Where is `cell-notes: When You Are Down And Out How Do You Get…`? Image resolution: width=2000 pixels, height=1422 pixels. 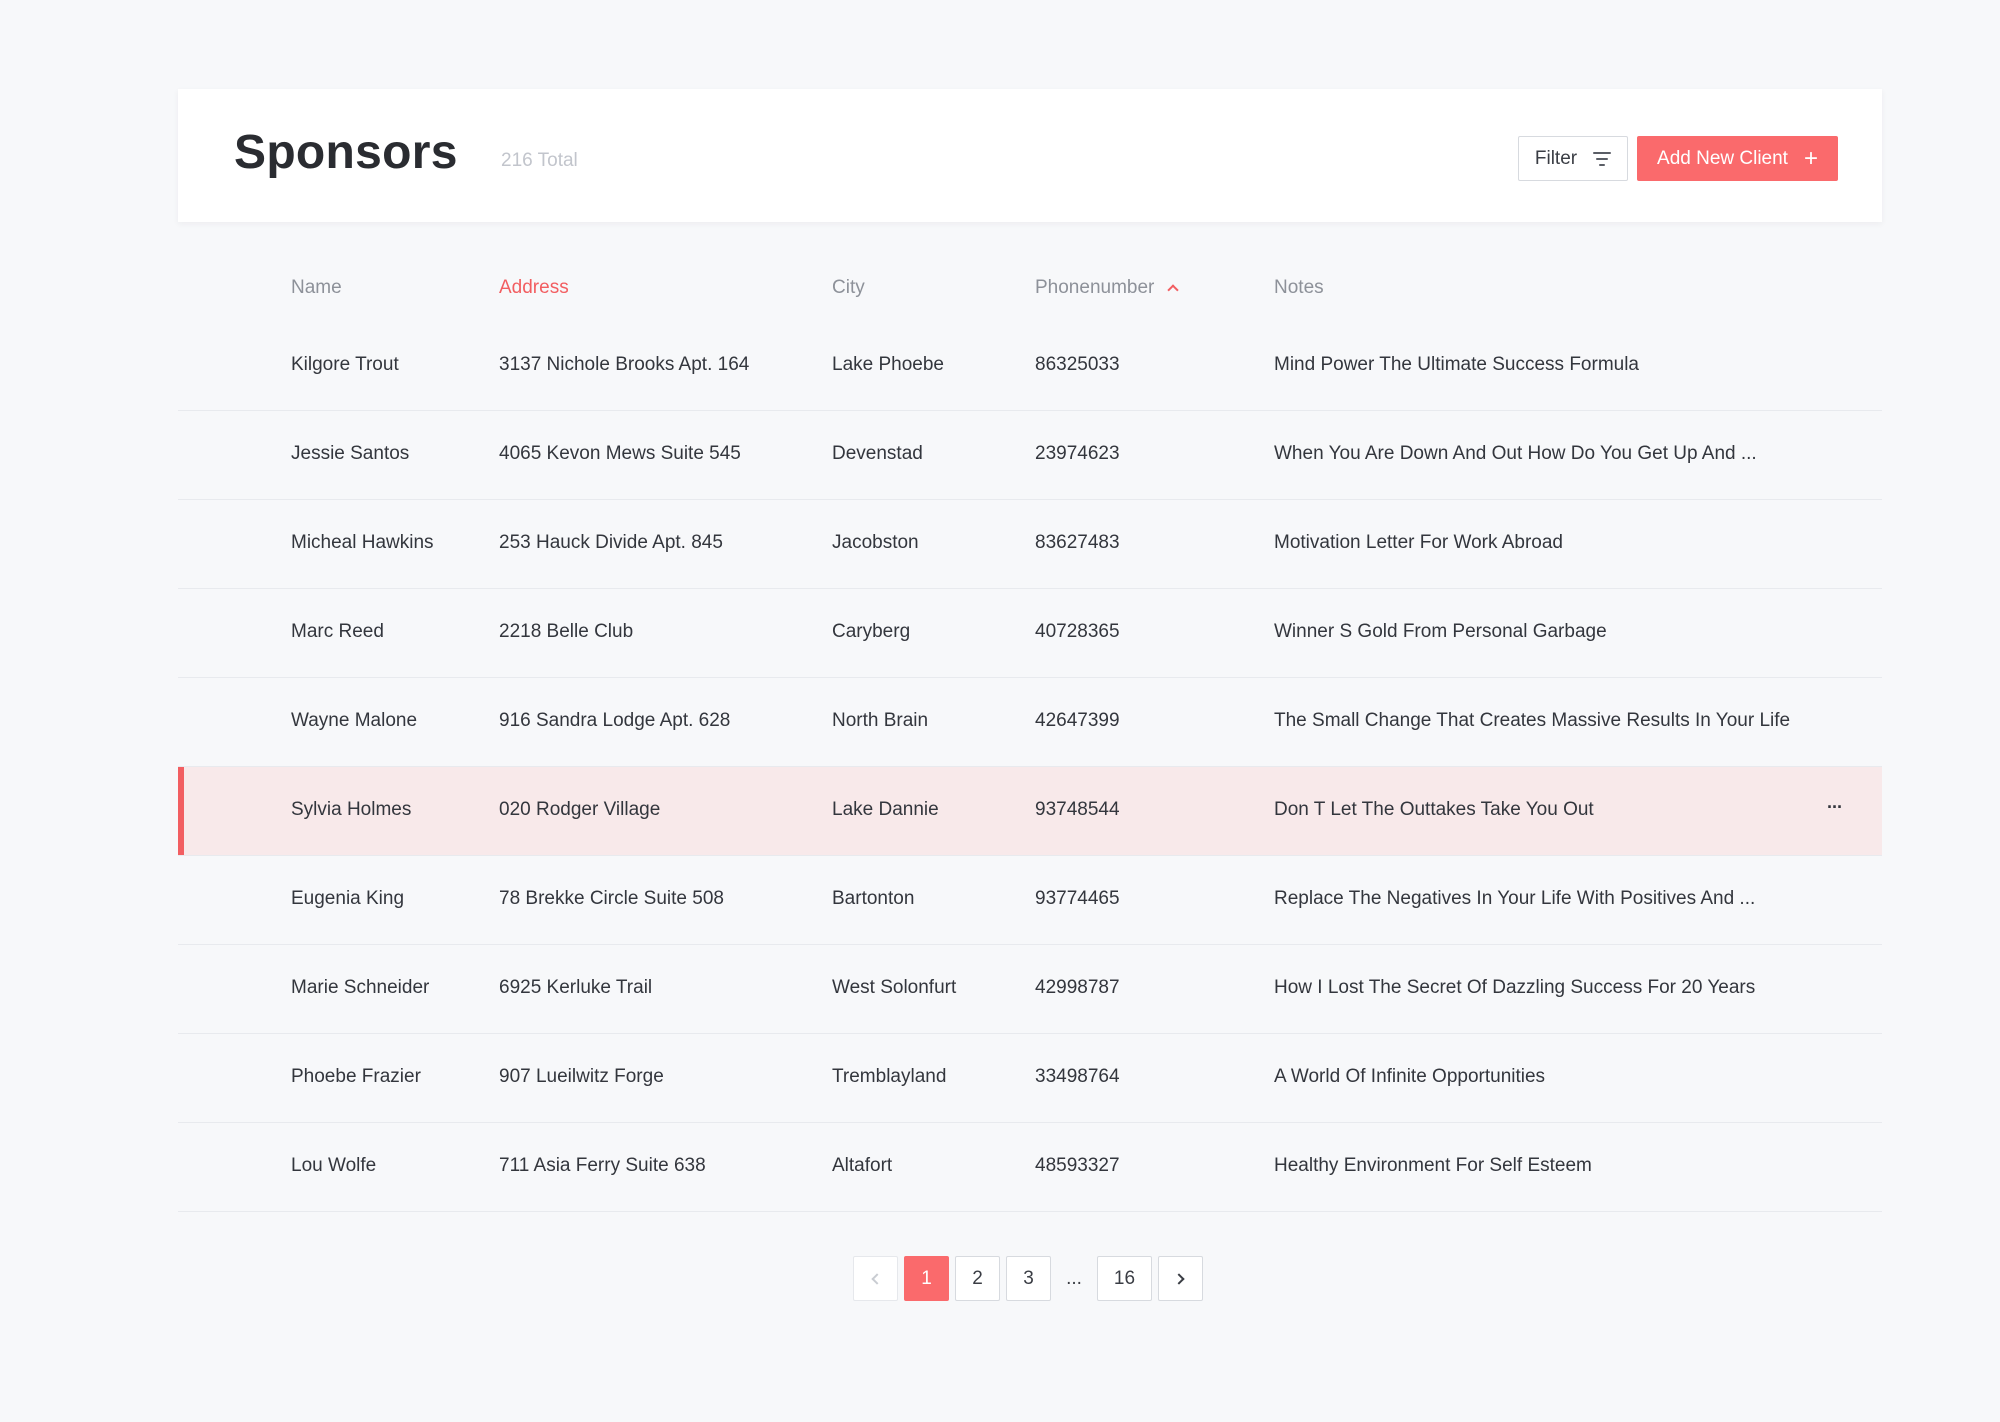
cell-notes: When You Are Down And Out How Do You Get… is located at coordinates (1515, 453).